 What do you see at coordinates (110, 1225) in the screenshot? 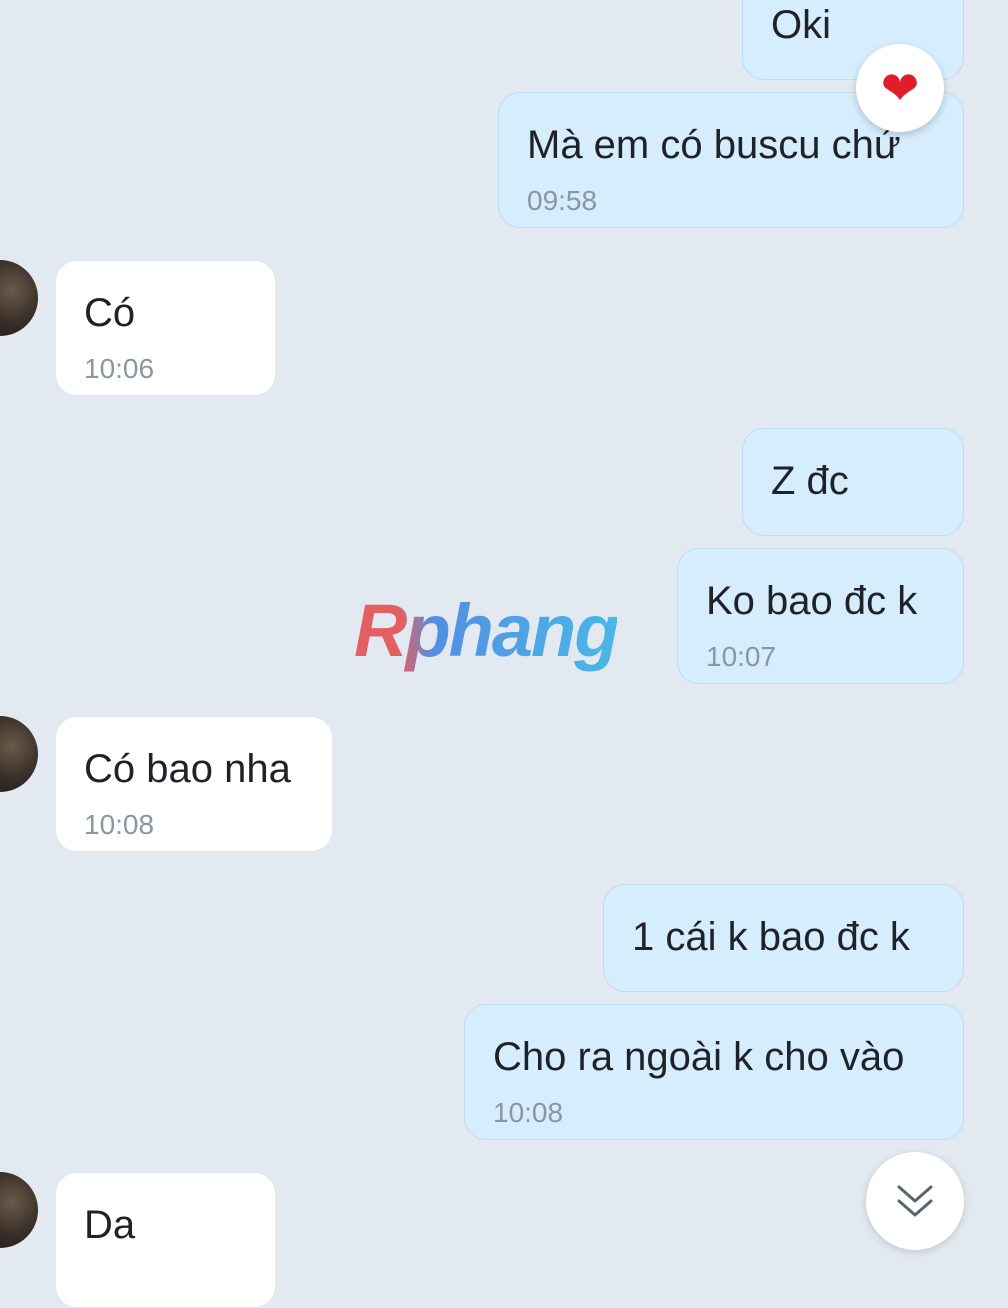
I see `message-text: Da` at bounding box center [110, 1225].